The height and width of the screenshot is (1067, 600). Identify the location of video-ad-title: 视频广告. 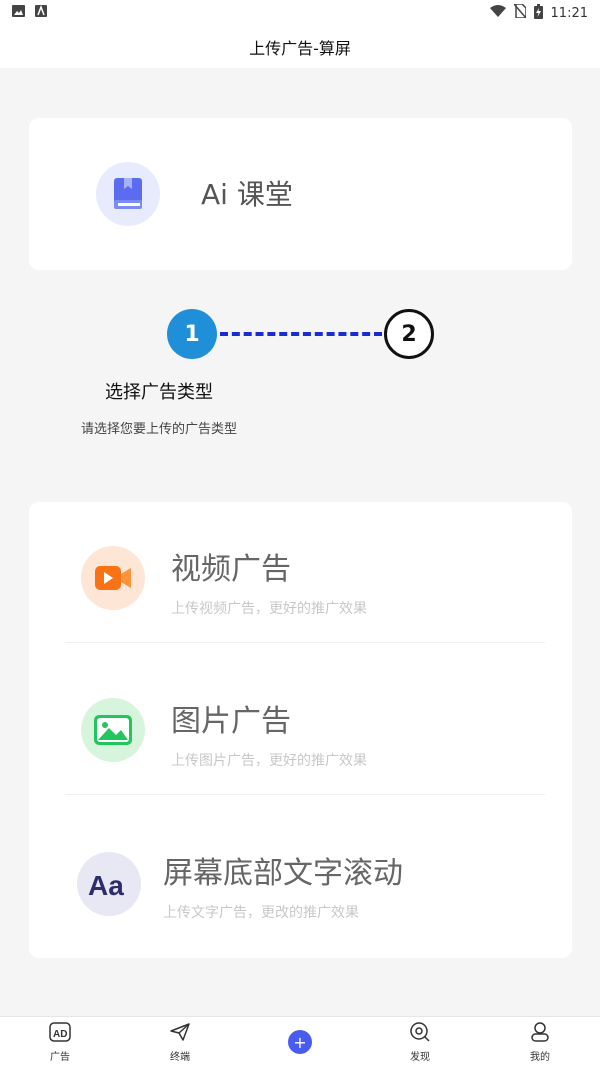
(231, 569).